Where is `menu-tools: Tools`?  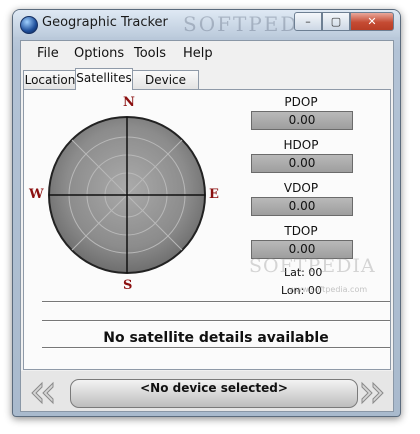 menu-tools: Tools is located at coordinates (150, 53).